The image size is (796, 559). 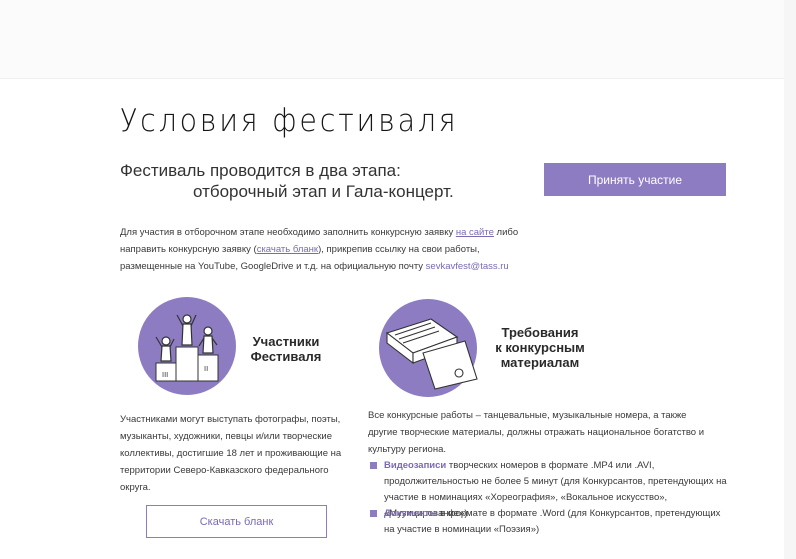 I want to click on join-button: Принять участие, so click(x=635, y=179).